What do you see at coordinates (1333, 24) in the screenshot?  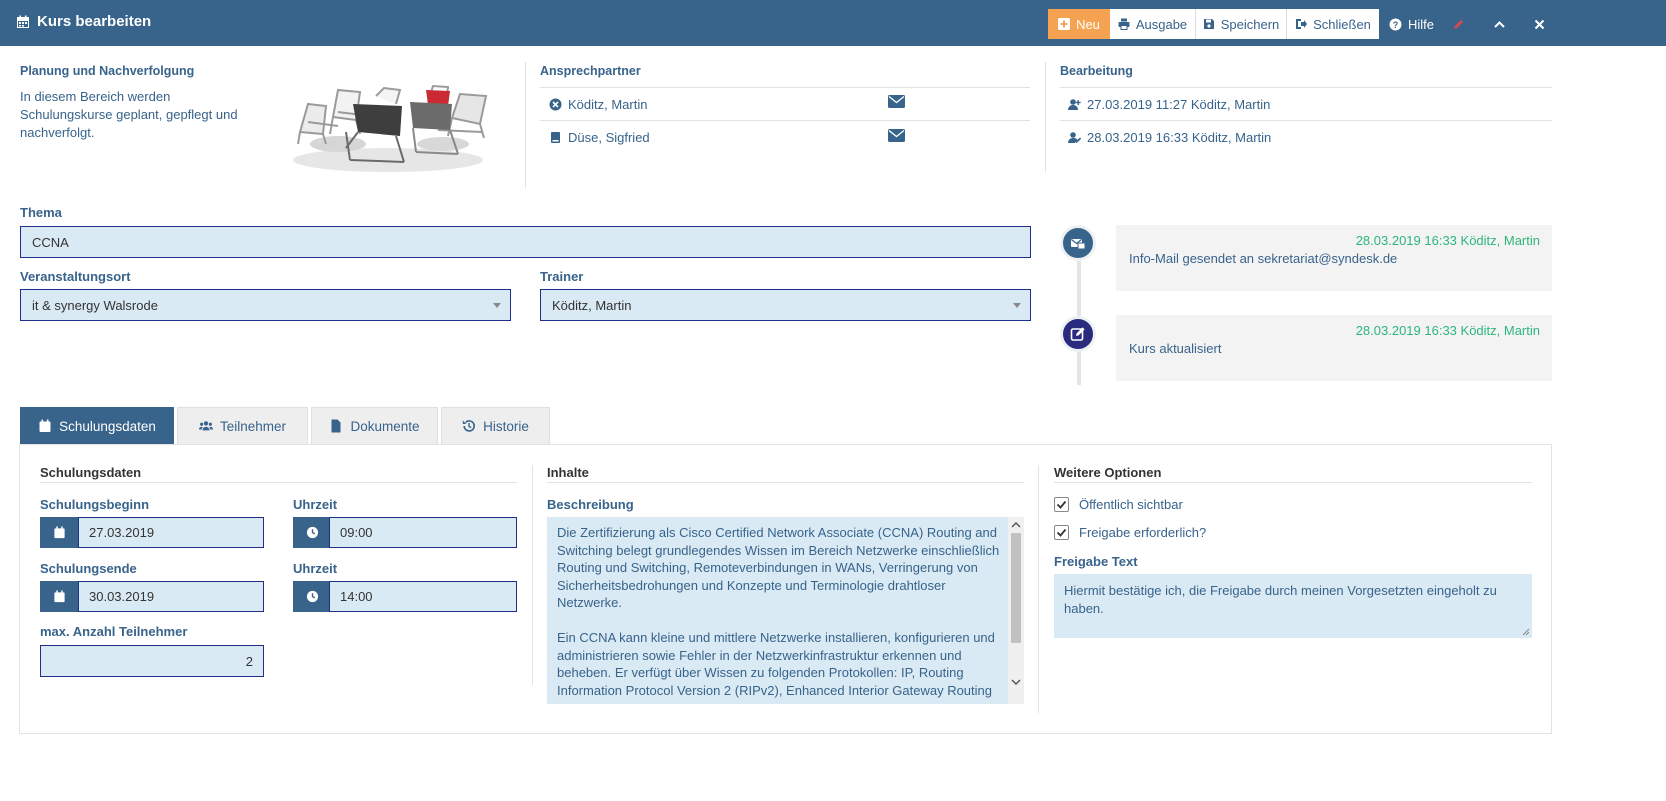 I see `close-view-button: Schließen` at bounding box center [1333, 24].